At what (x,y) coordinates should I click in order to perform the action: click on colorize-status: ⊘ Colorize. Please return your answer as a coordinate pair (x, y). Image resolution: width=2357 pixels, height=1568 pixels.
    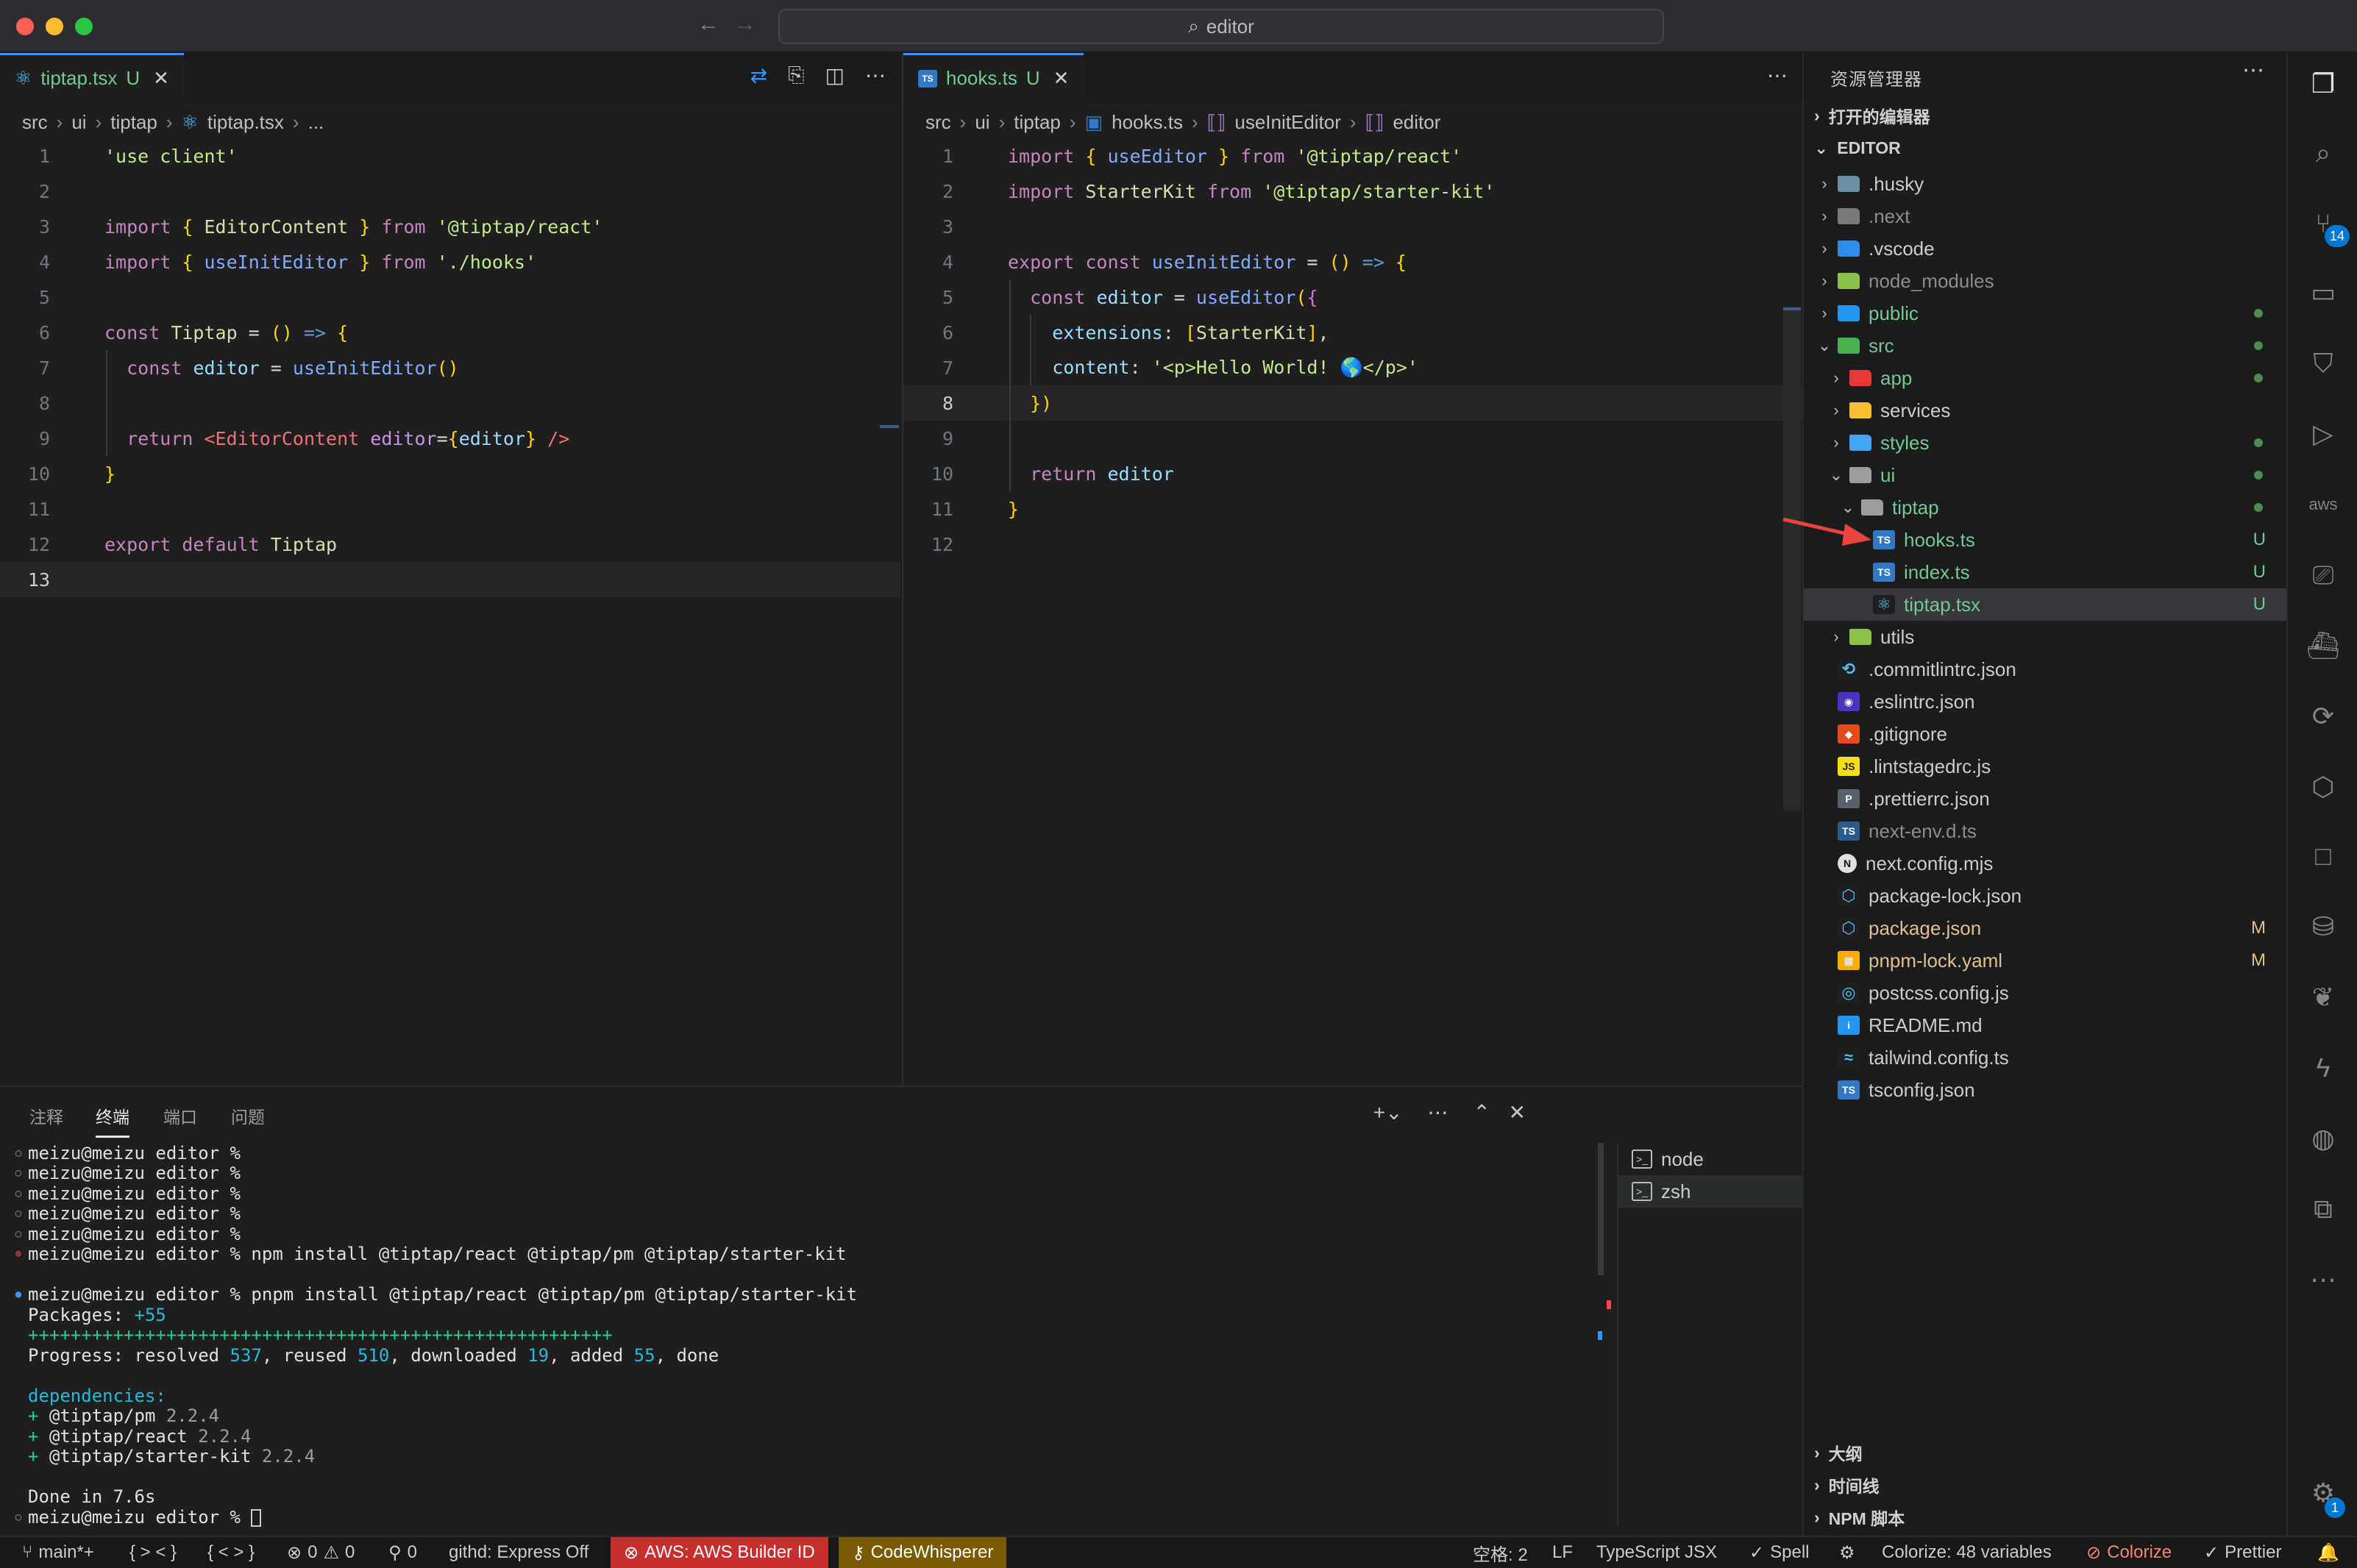
    Looking at the image, I should click on (2129, 1552).